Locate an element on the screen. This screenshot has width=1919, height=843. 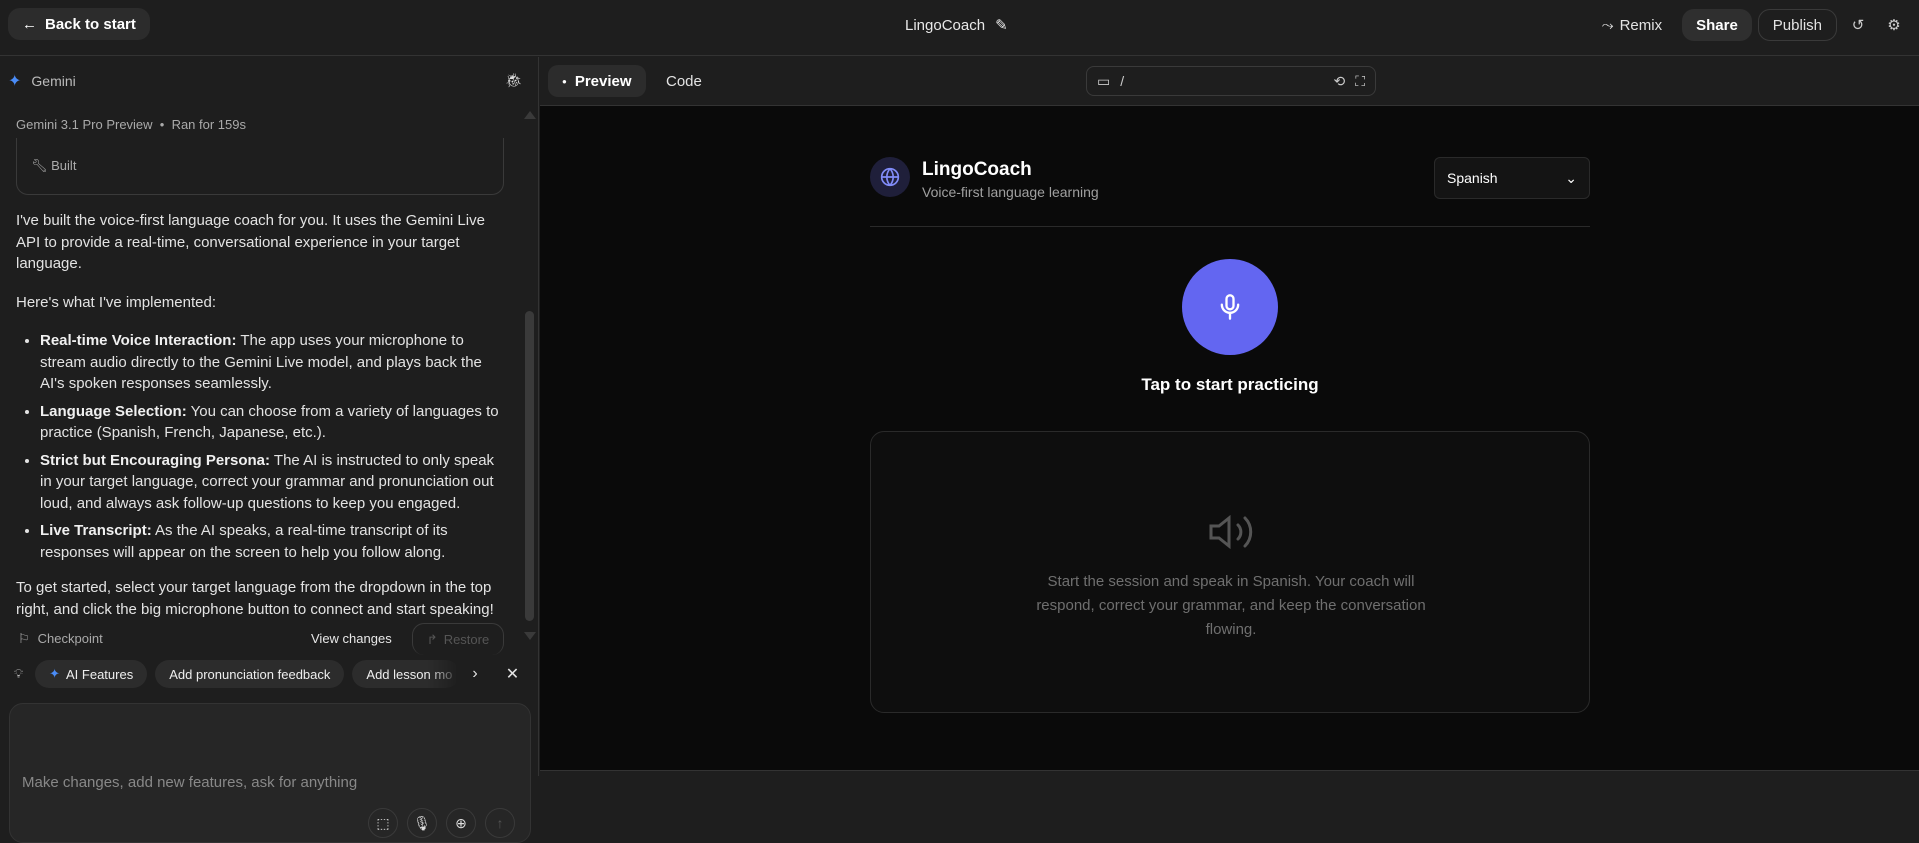
bug-icon: 🐞︎ is located at coordinates (514, 80).